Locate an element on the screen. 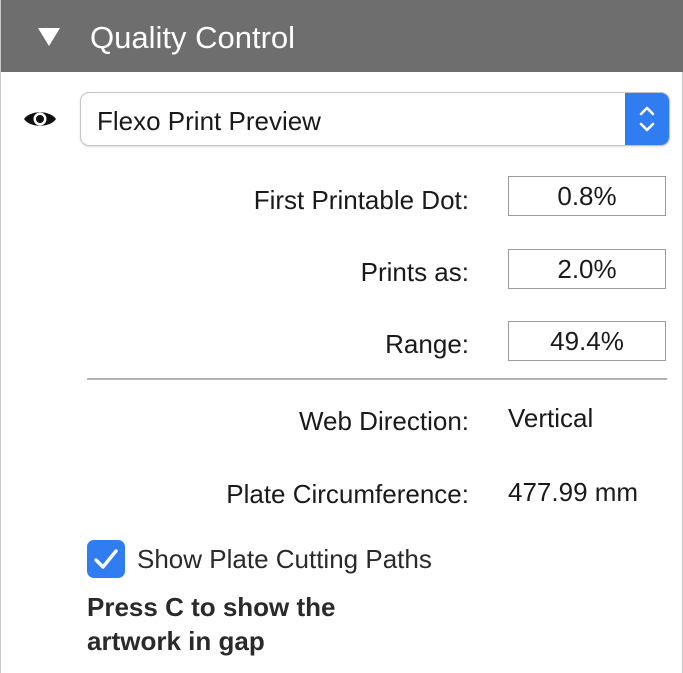  show-plate-cutting-paths-checkbox is located at coordinates (106, 559).